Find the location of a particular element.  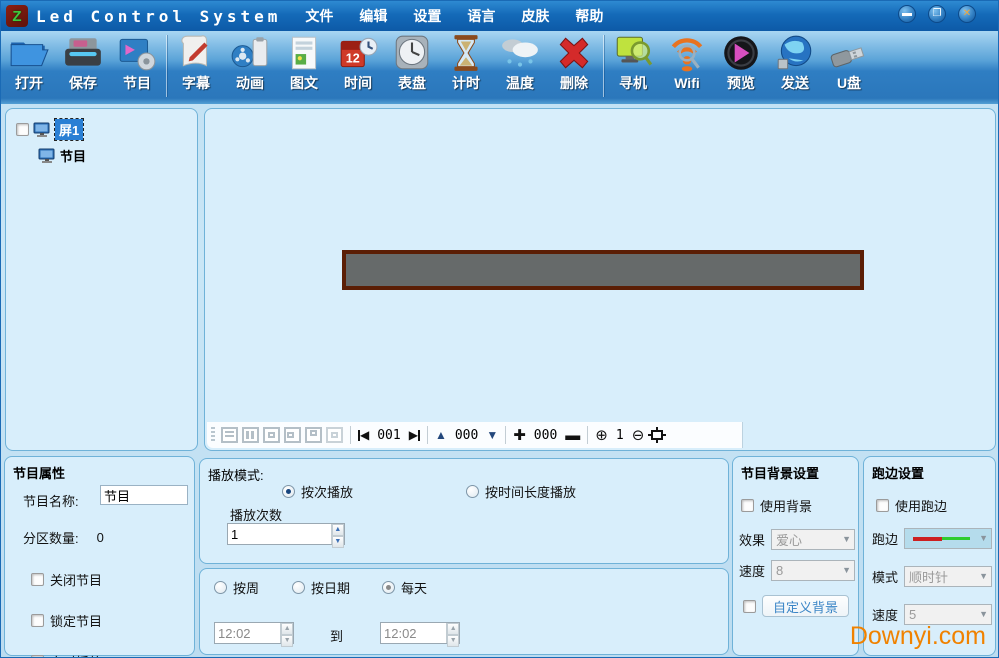

daily-radio is located at coordinates (388, 587).